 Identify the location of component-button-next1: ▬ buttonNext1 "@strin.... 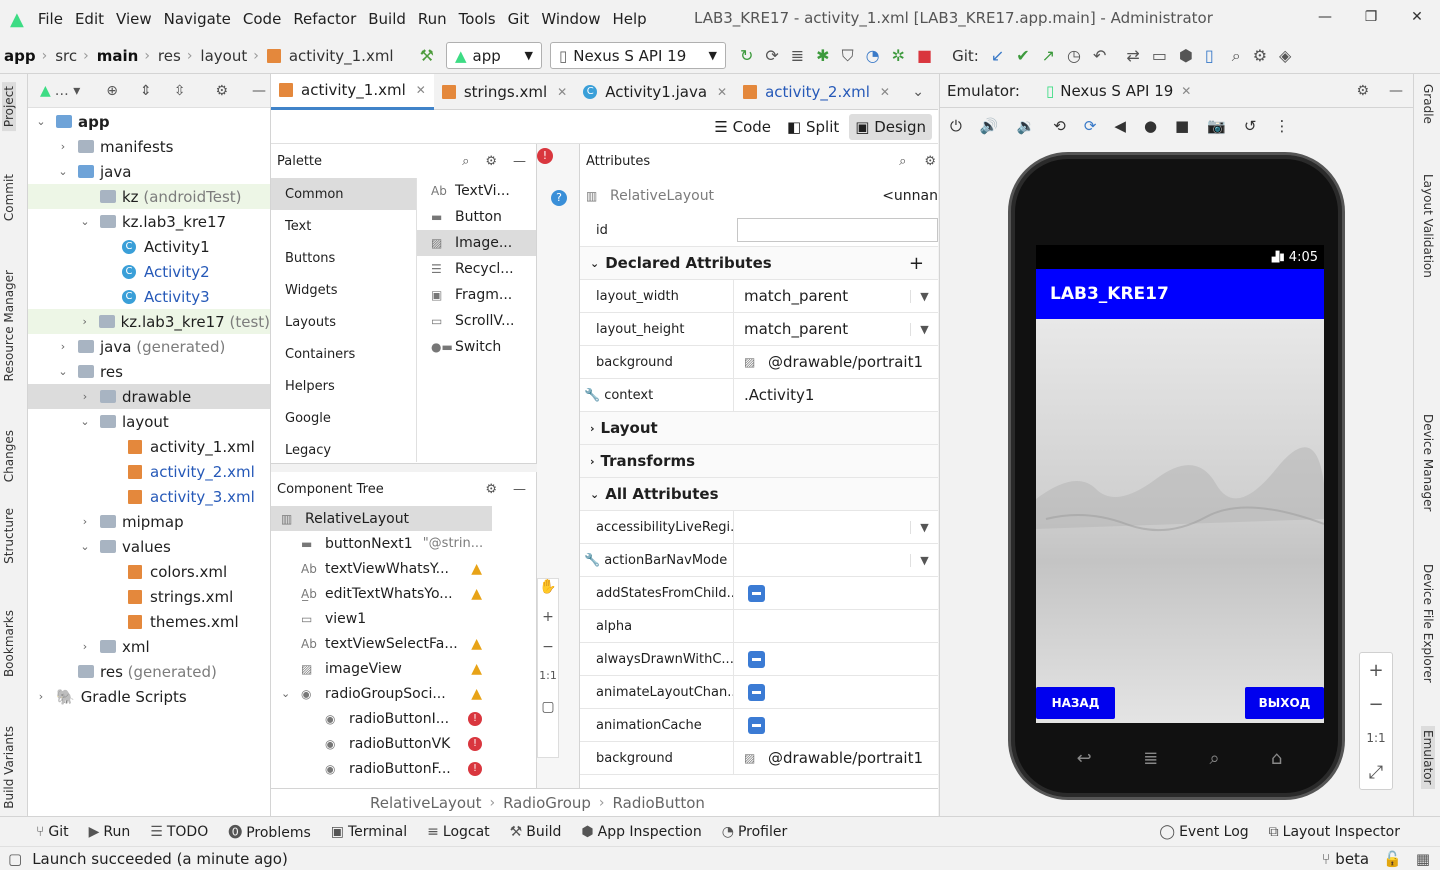
(381, 543).